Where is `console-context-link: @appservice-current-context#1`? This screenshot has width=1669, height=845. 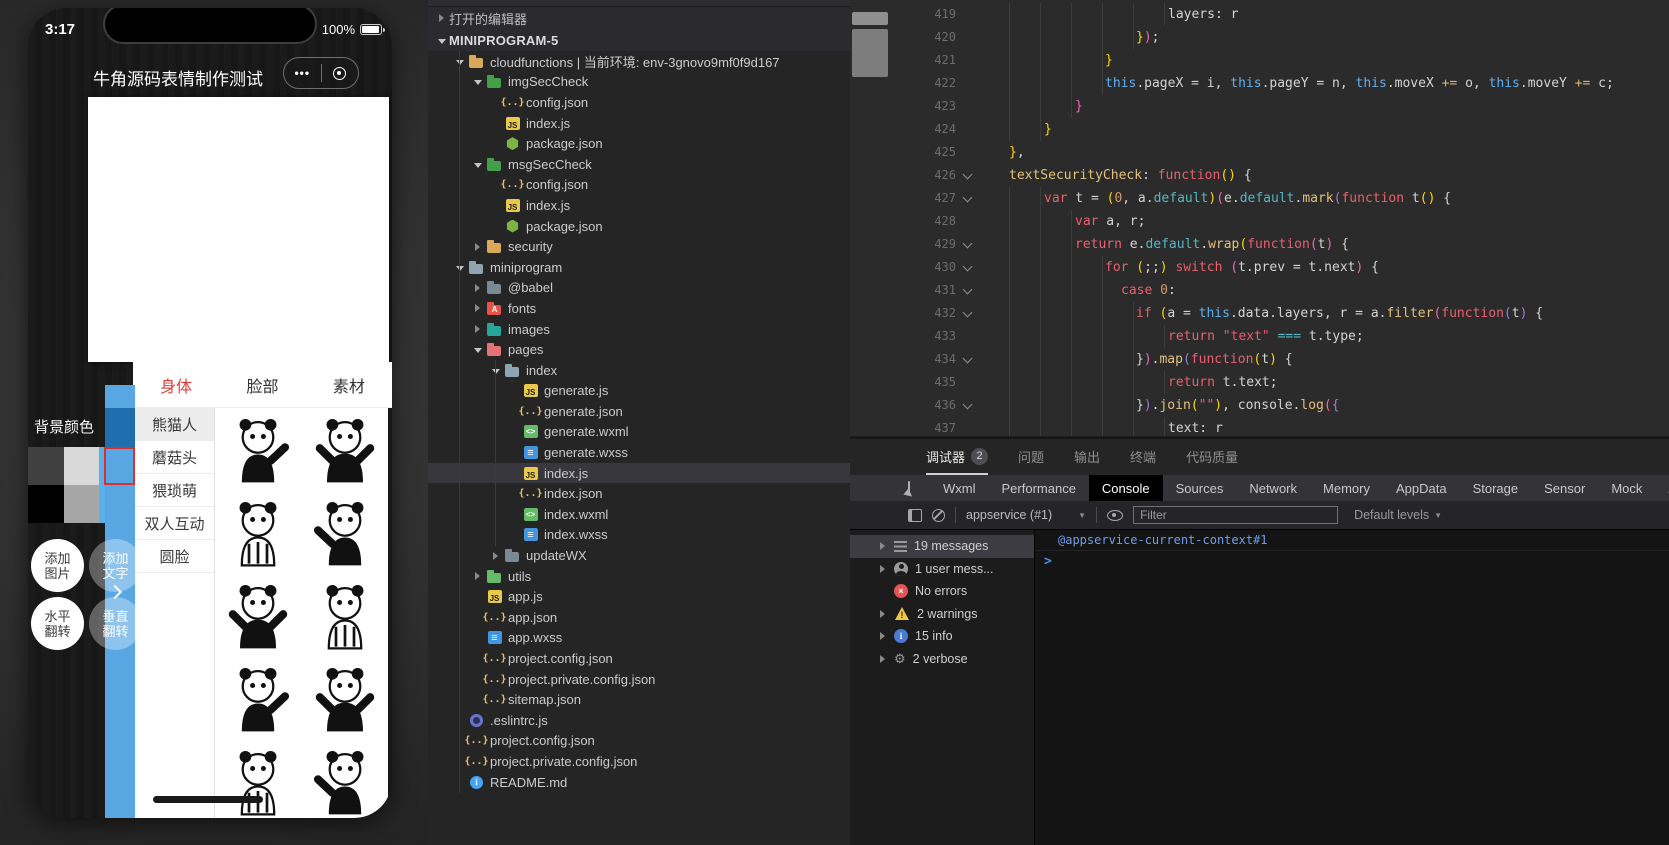 console-context-link: @appservice-current-context#1 is located at coordinates (1352, 540).